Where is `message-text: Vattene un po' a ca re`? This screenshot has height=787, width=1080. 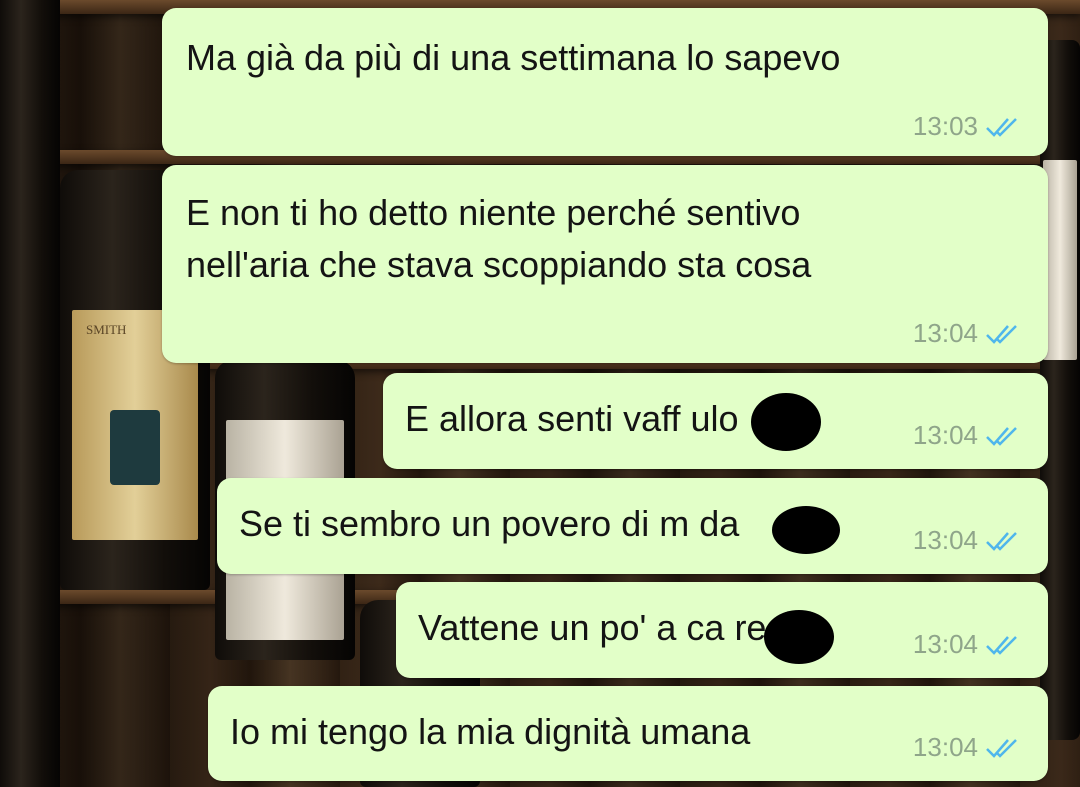
message-text: Vattene un po' a ca re is located at coordinates (592, 627).